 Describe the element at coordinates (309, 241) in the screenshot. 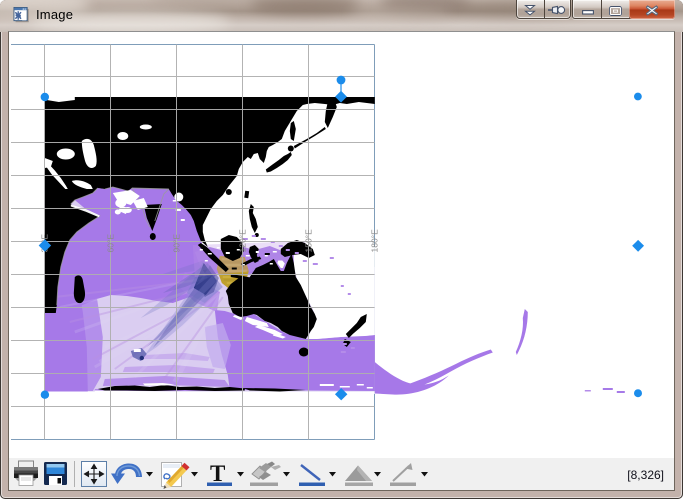

I see `svg-text: 150°E` at that location.